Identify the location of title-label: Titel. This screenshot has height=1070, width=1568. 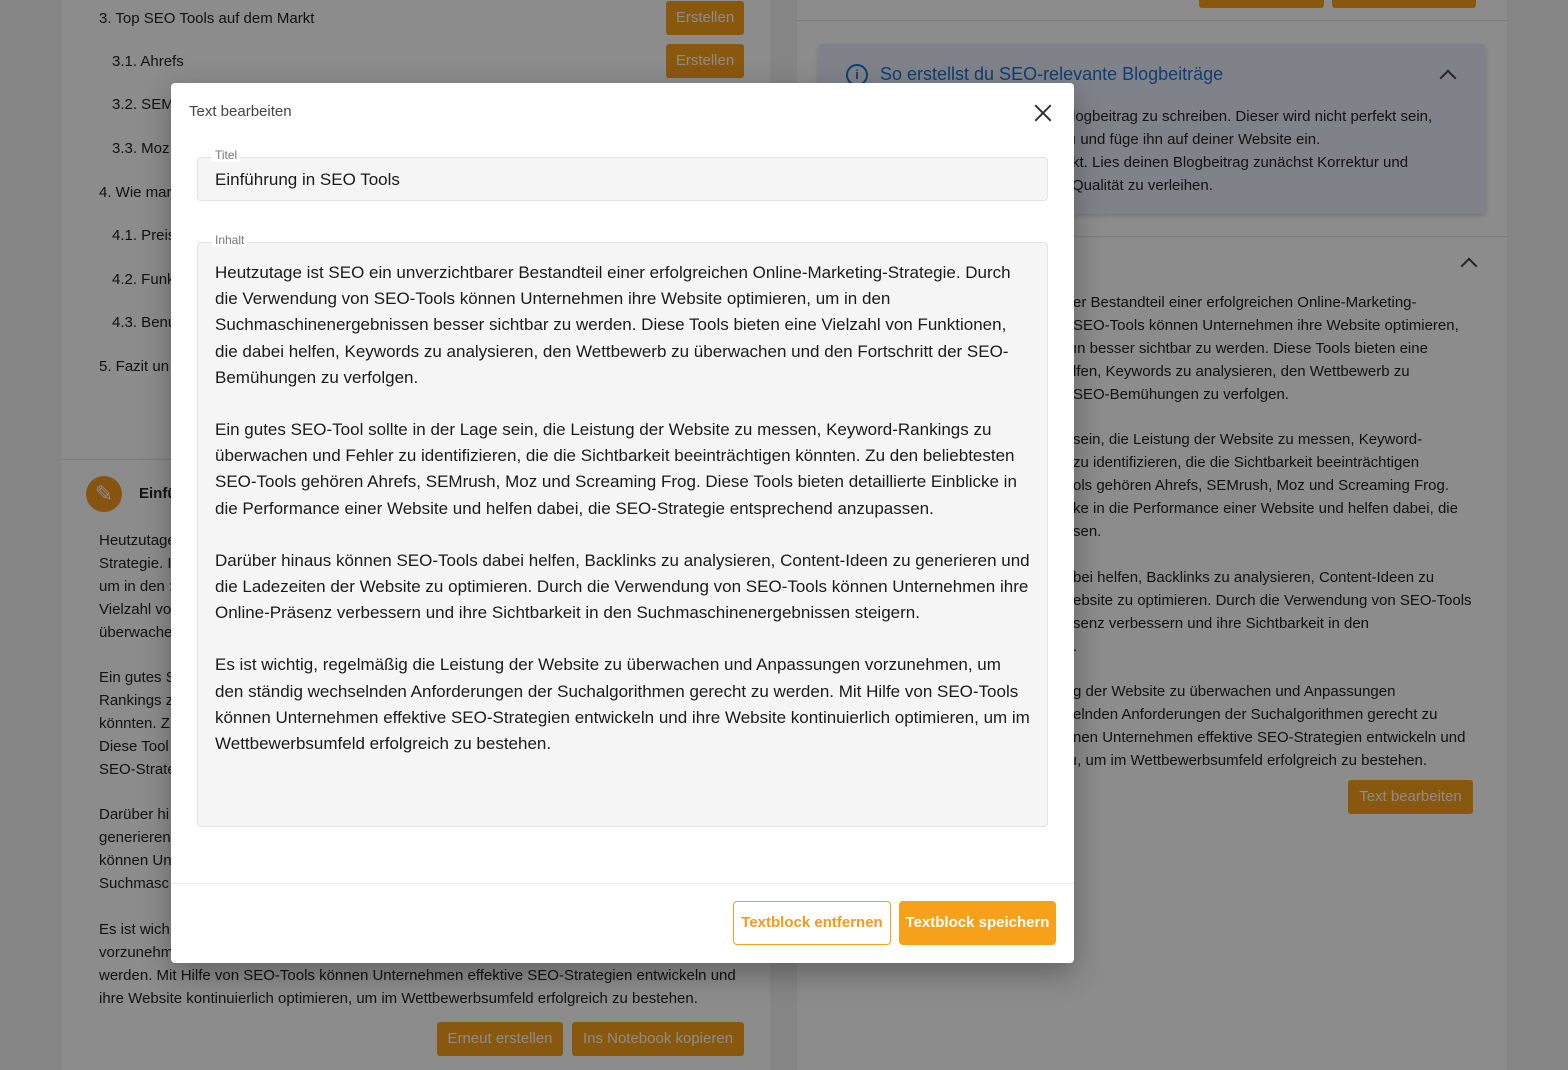
(226, 155).